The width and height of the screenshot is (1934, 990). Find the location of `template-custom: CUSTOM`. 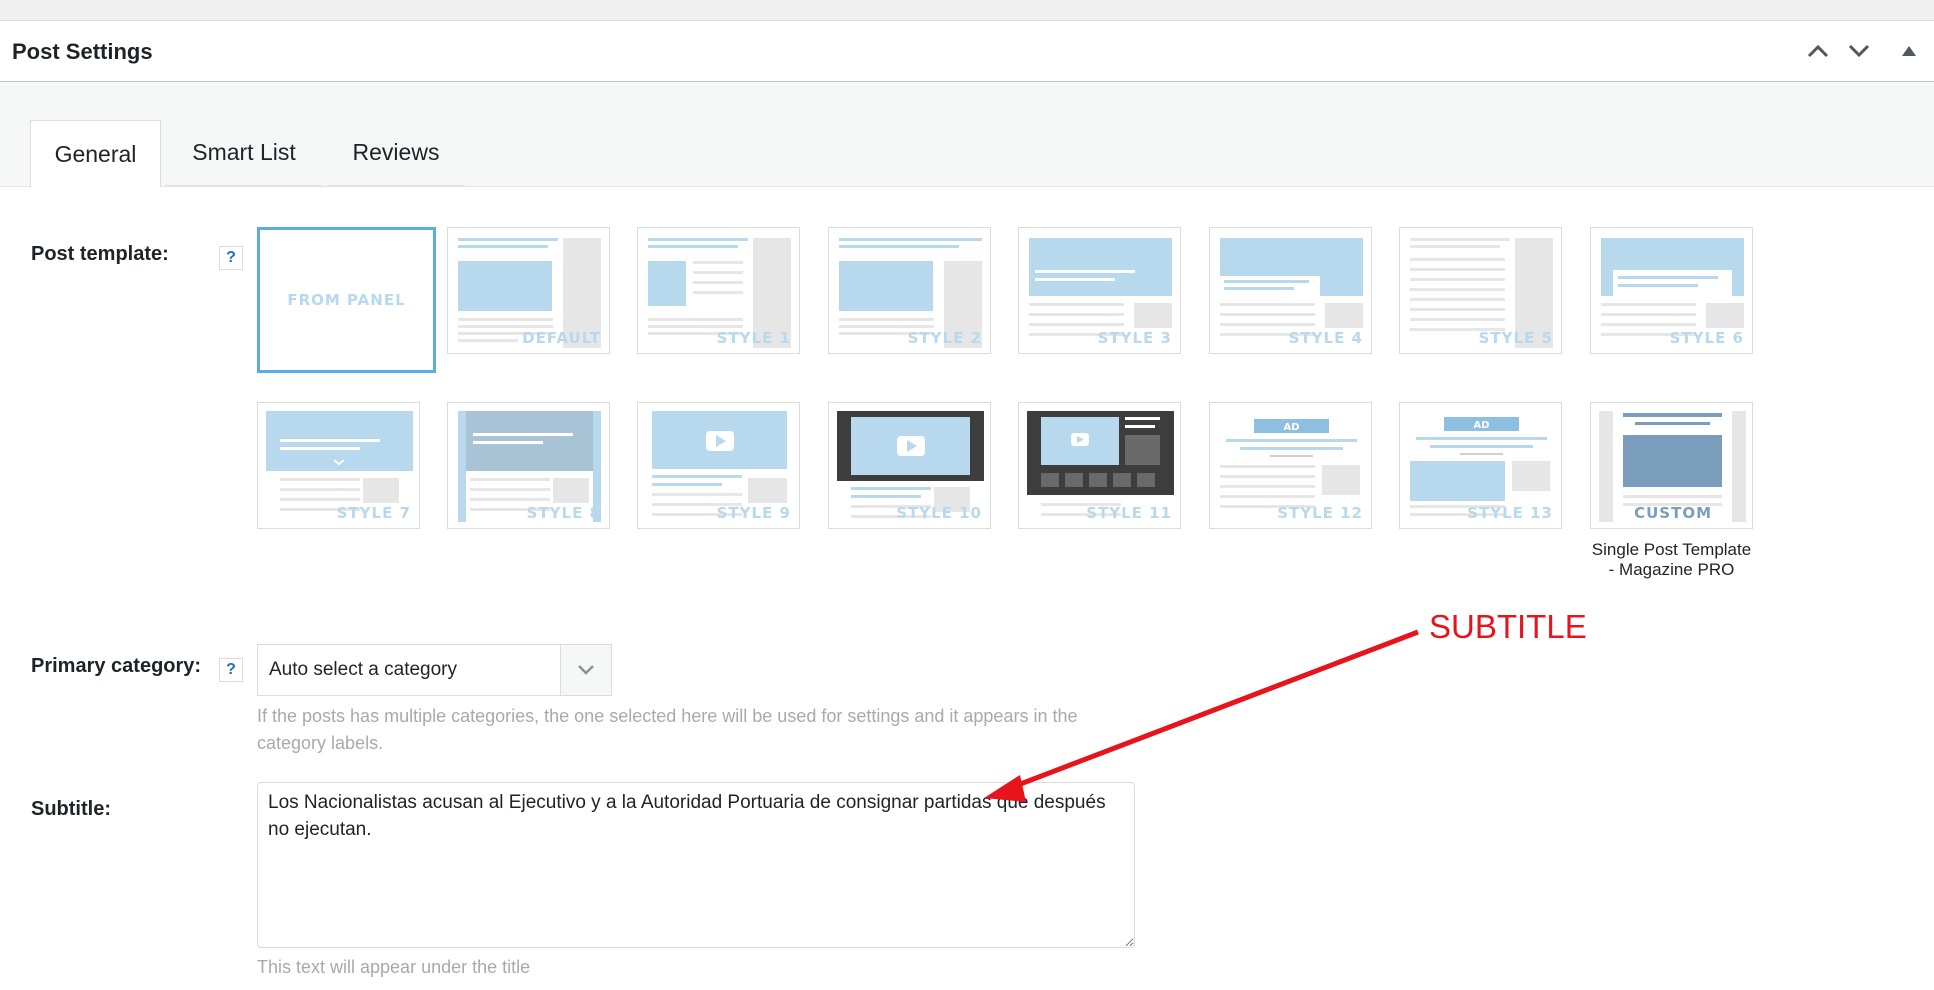

template-custom: CUSTOM is located at coordinates (1671, 465).